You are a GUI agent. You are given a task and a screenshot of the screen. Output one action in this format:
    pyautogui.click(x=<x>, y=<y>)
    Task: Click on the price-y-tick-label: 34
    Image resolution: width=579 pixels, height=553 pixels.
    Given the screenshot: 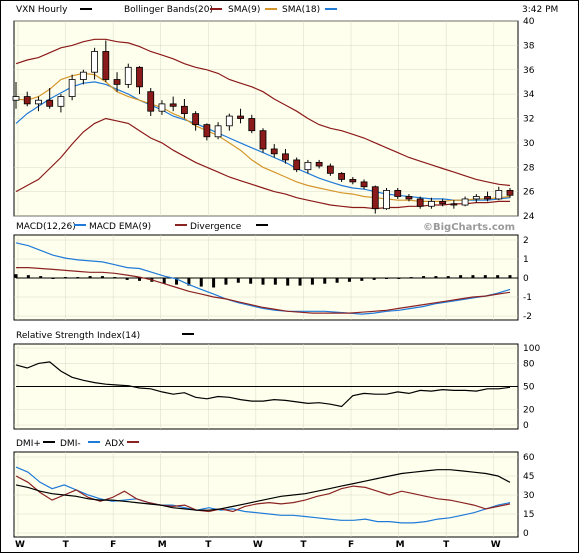 What is the action you would take?
    pyautogui.click(x=529, y=95)
    